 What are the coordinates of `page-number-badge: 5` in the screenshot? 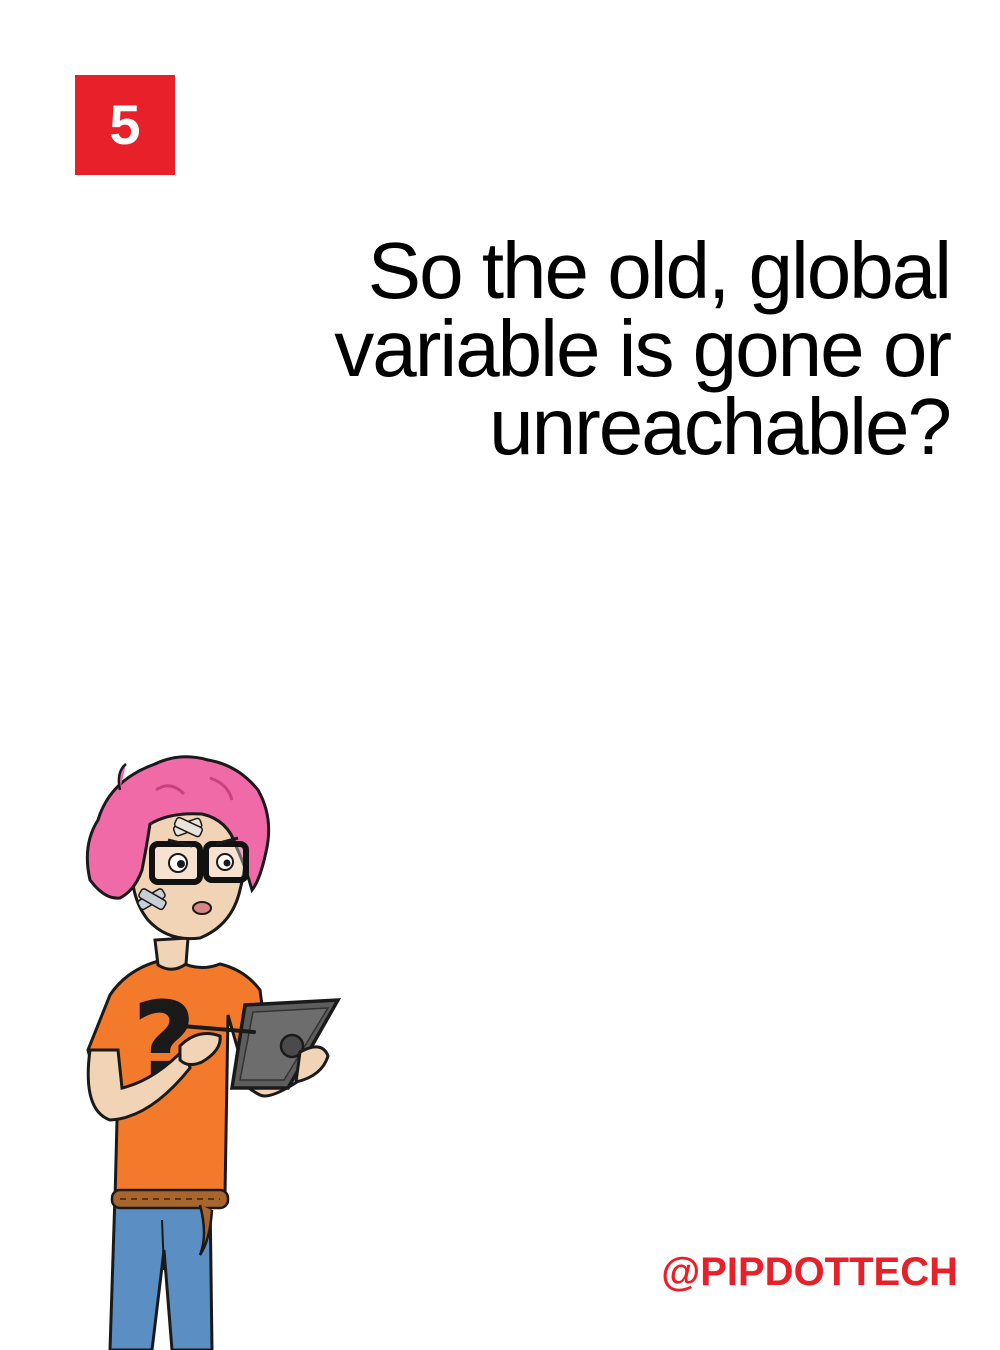 It's located at (125, 125).